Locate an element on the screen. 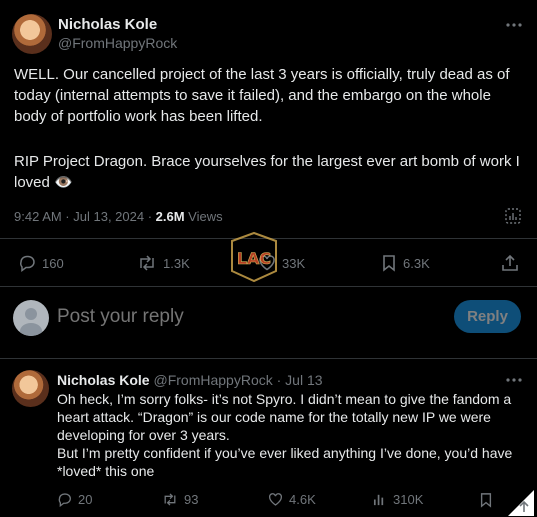 This screenshot has width=537, height=517. reply-repost-count: 93 is located at coordinates (191, 499).